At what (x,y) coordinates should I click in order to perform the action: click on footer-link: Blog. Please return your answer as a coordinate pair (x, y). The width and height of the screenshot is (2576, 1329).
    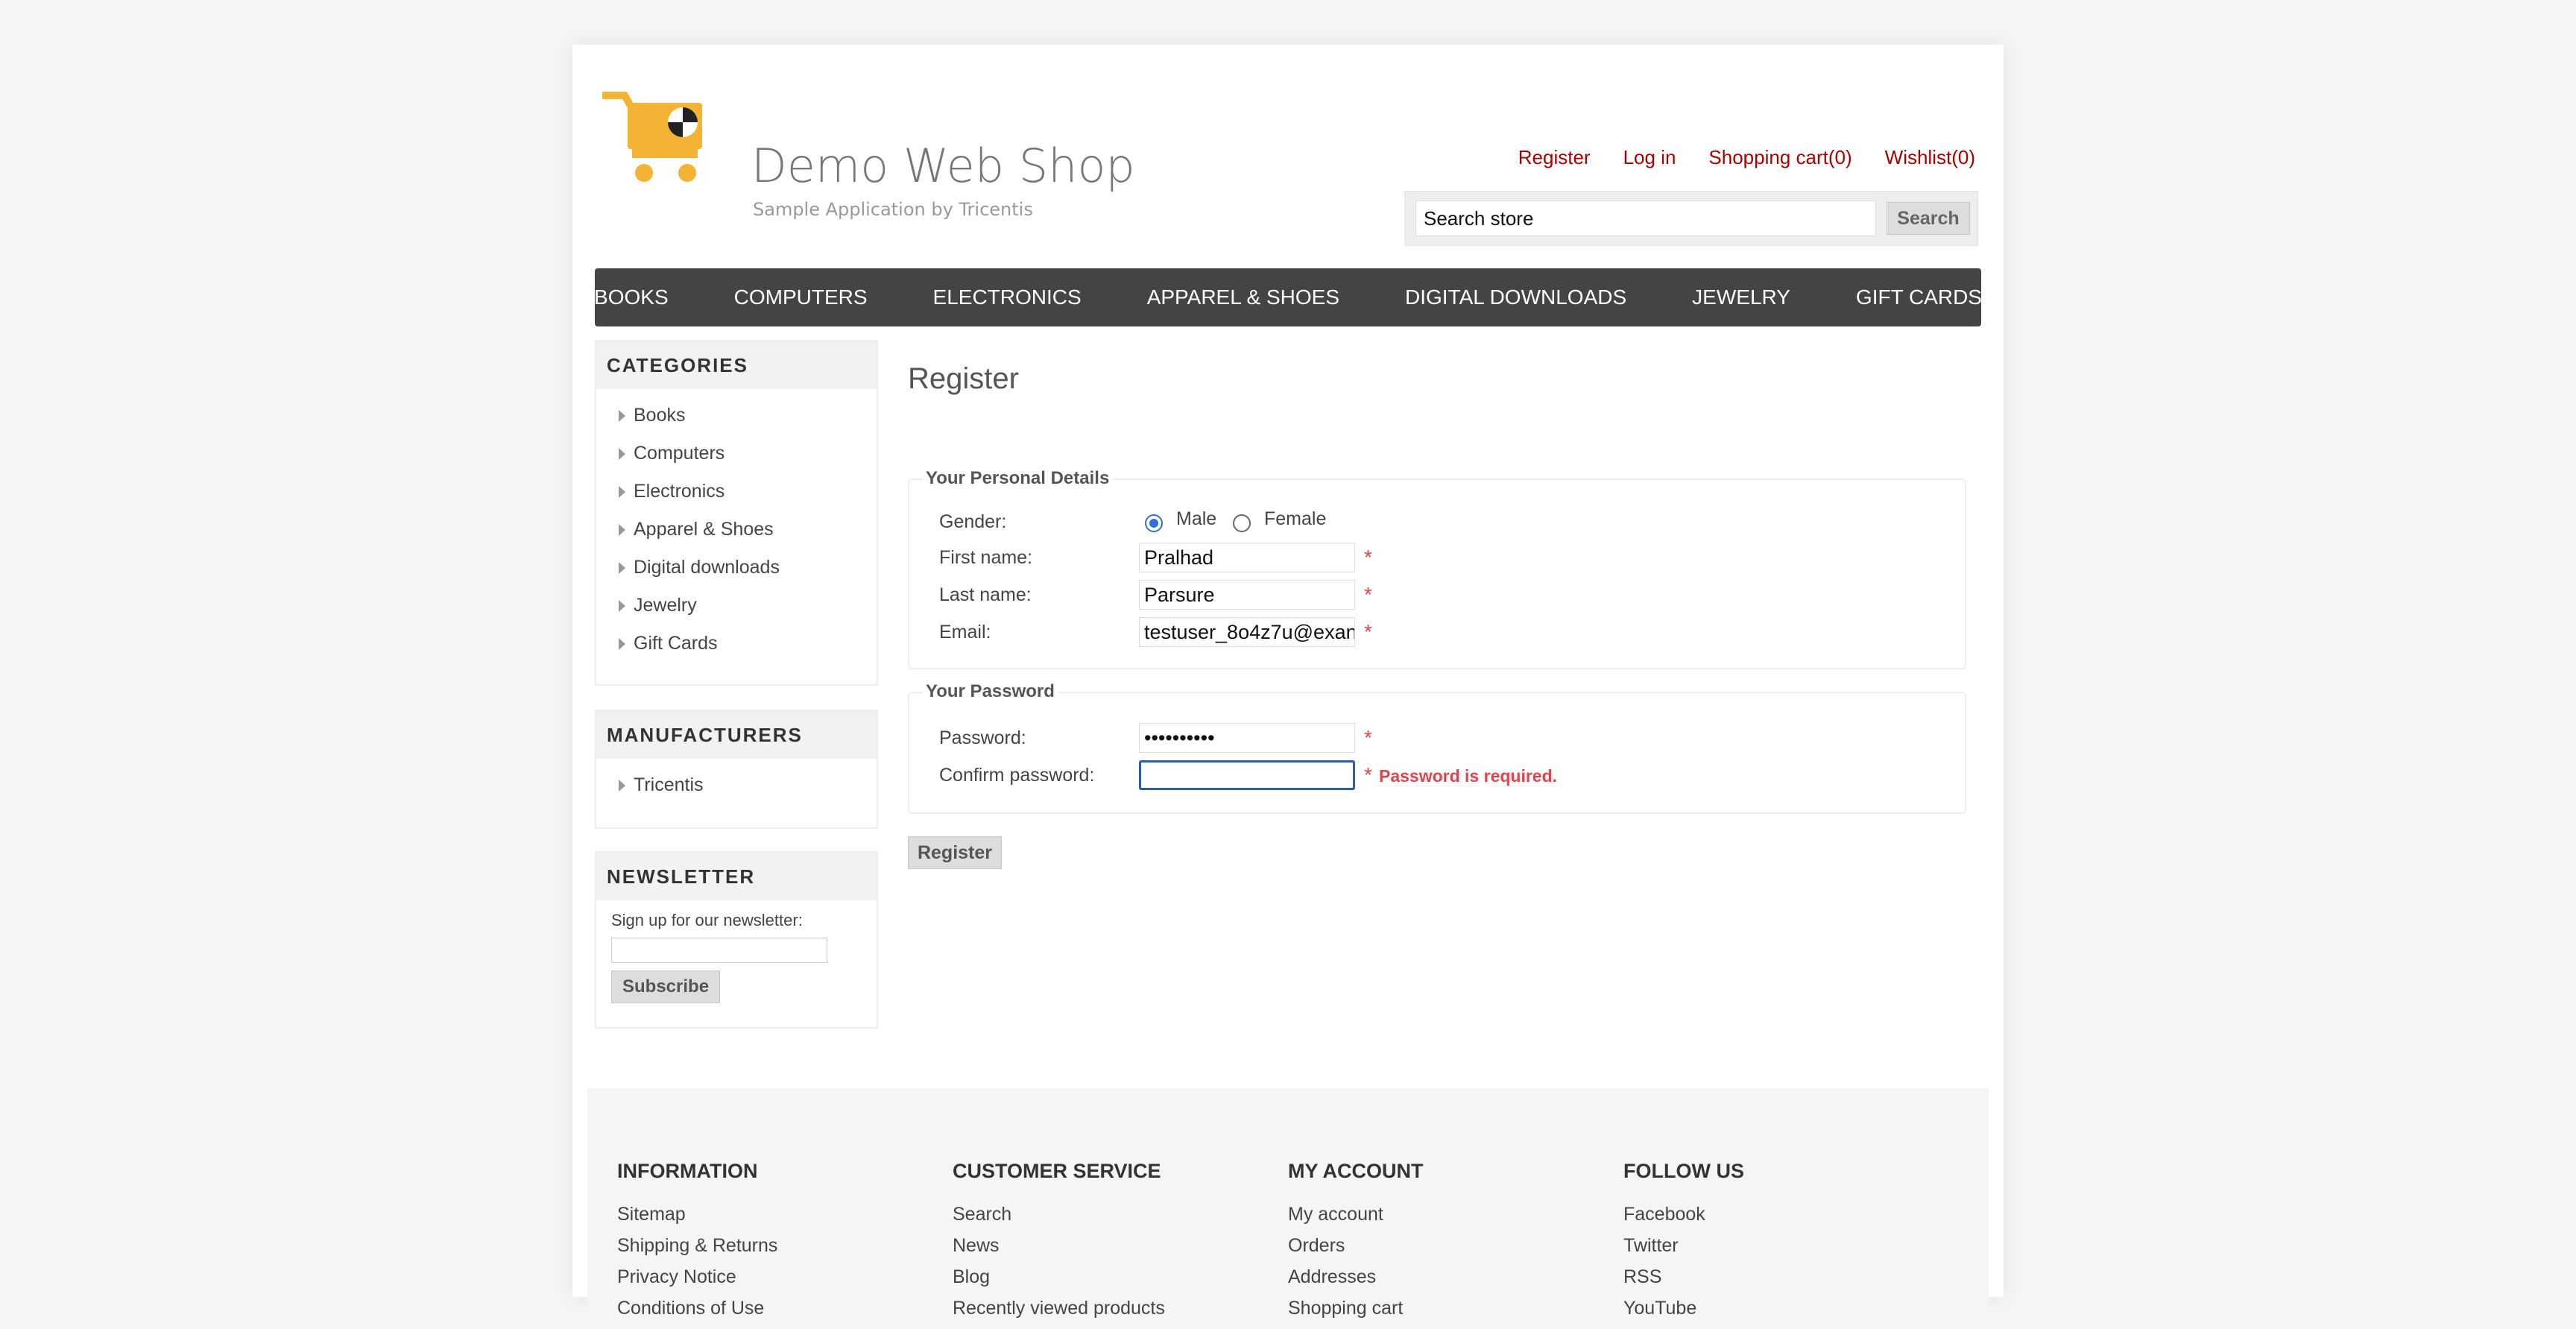
    Looking at the image, I should click on (1059, 1282).